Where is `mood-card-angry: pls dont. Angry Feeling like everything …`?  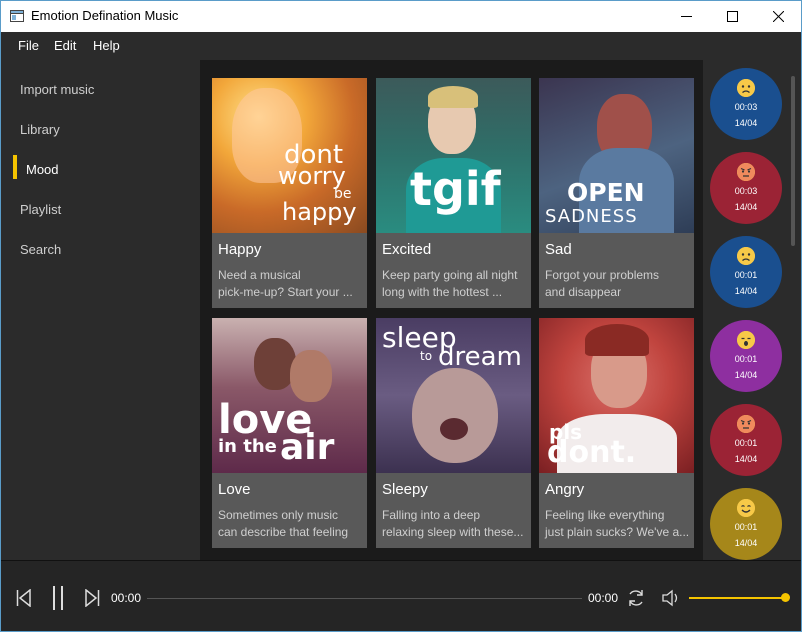
mood-card-angry: pls dont. Angry Feeling like everything … is located at coordinates (616, 433).